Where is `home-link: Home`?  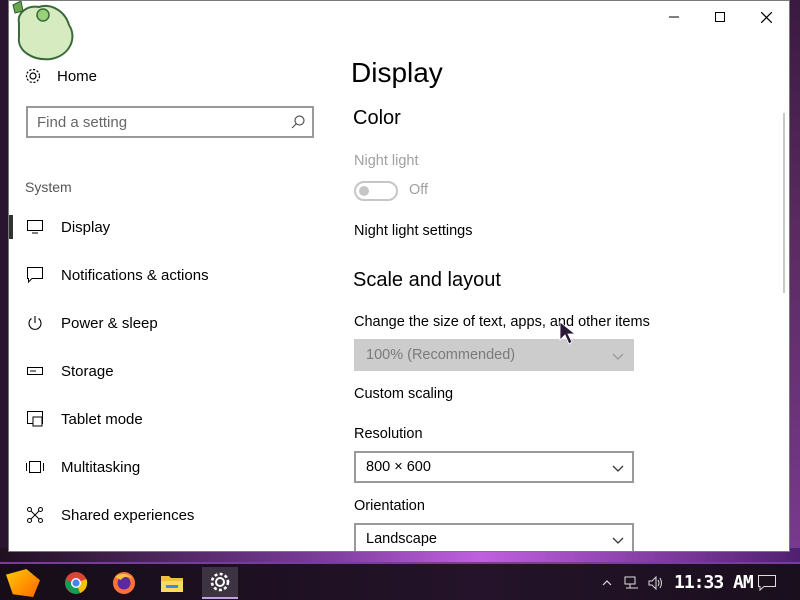
home-link: Home is located at coordinates (60, 76).